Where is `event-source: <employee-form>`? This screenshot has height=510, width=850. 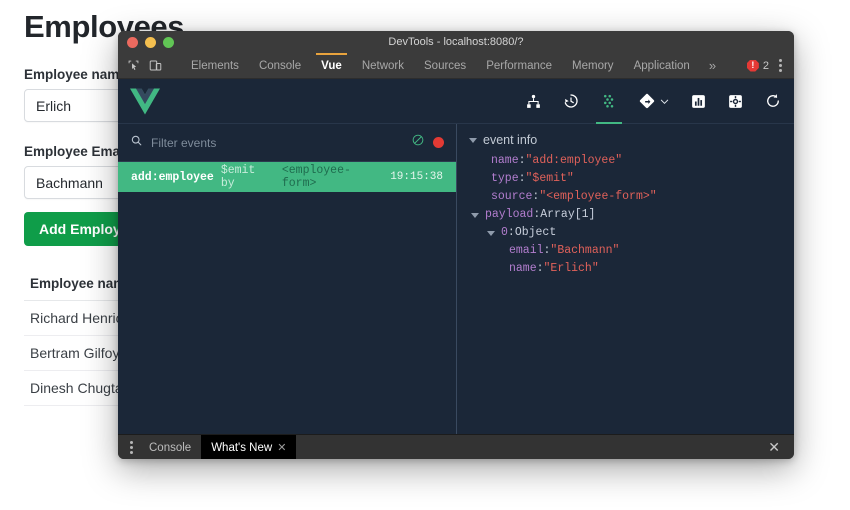
event-source: <employee-form> is located at coordinates (316, 177).